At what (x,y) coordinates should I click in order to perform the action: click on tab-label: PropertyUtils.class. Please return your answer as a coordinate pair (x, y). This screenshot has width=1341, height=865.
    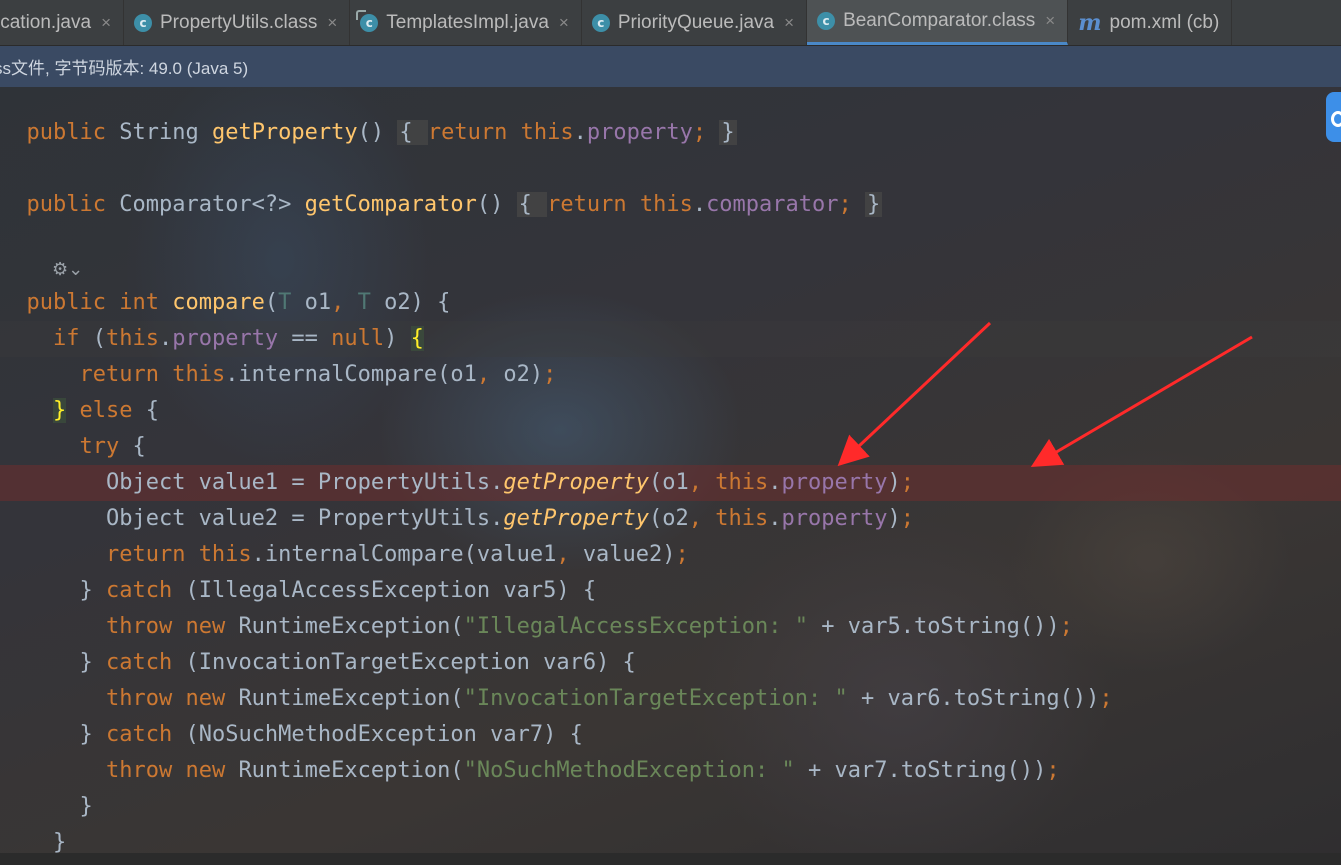
    Looking at the image, I should click on (239, 22).